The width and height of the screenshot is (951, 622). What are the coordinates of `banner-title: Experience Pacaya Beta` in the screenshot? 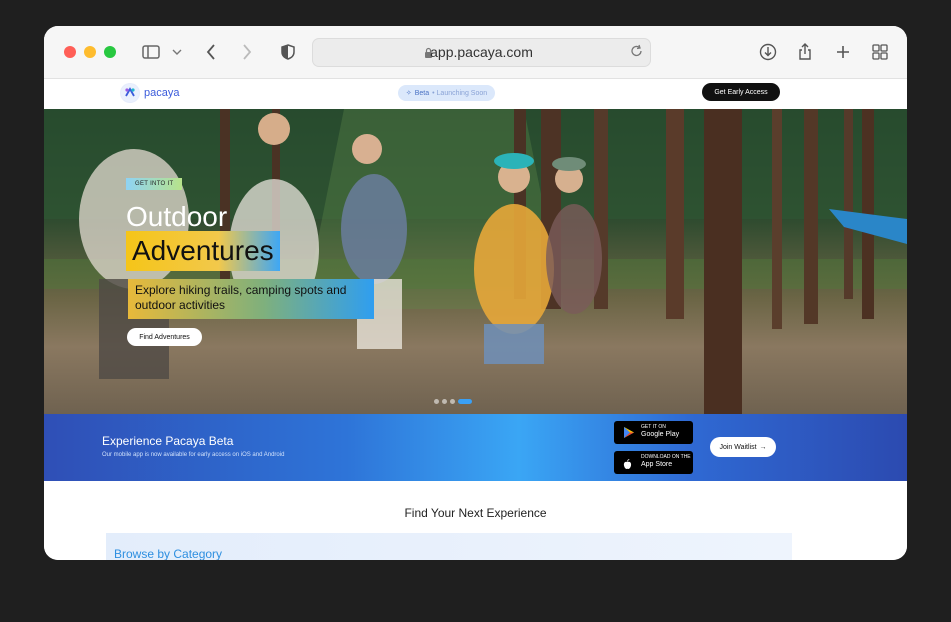 It's located at (168, 441).